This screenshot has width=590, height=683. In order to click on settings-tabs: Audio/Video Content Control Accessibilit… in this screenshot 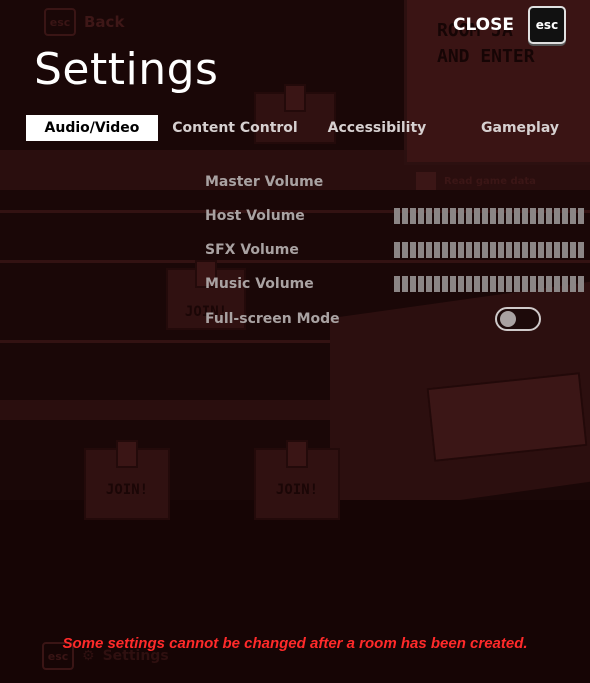, I will do `click(308, 128)`.